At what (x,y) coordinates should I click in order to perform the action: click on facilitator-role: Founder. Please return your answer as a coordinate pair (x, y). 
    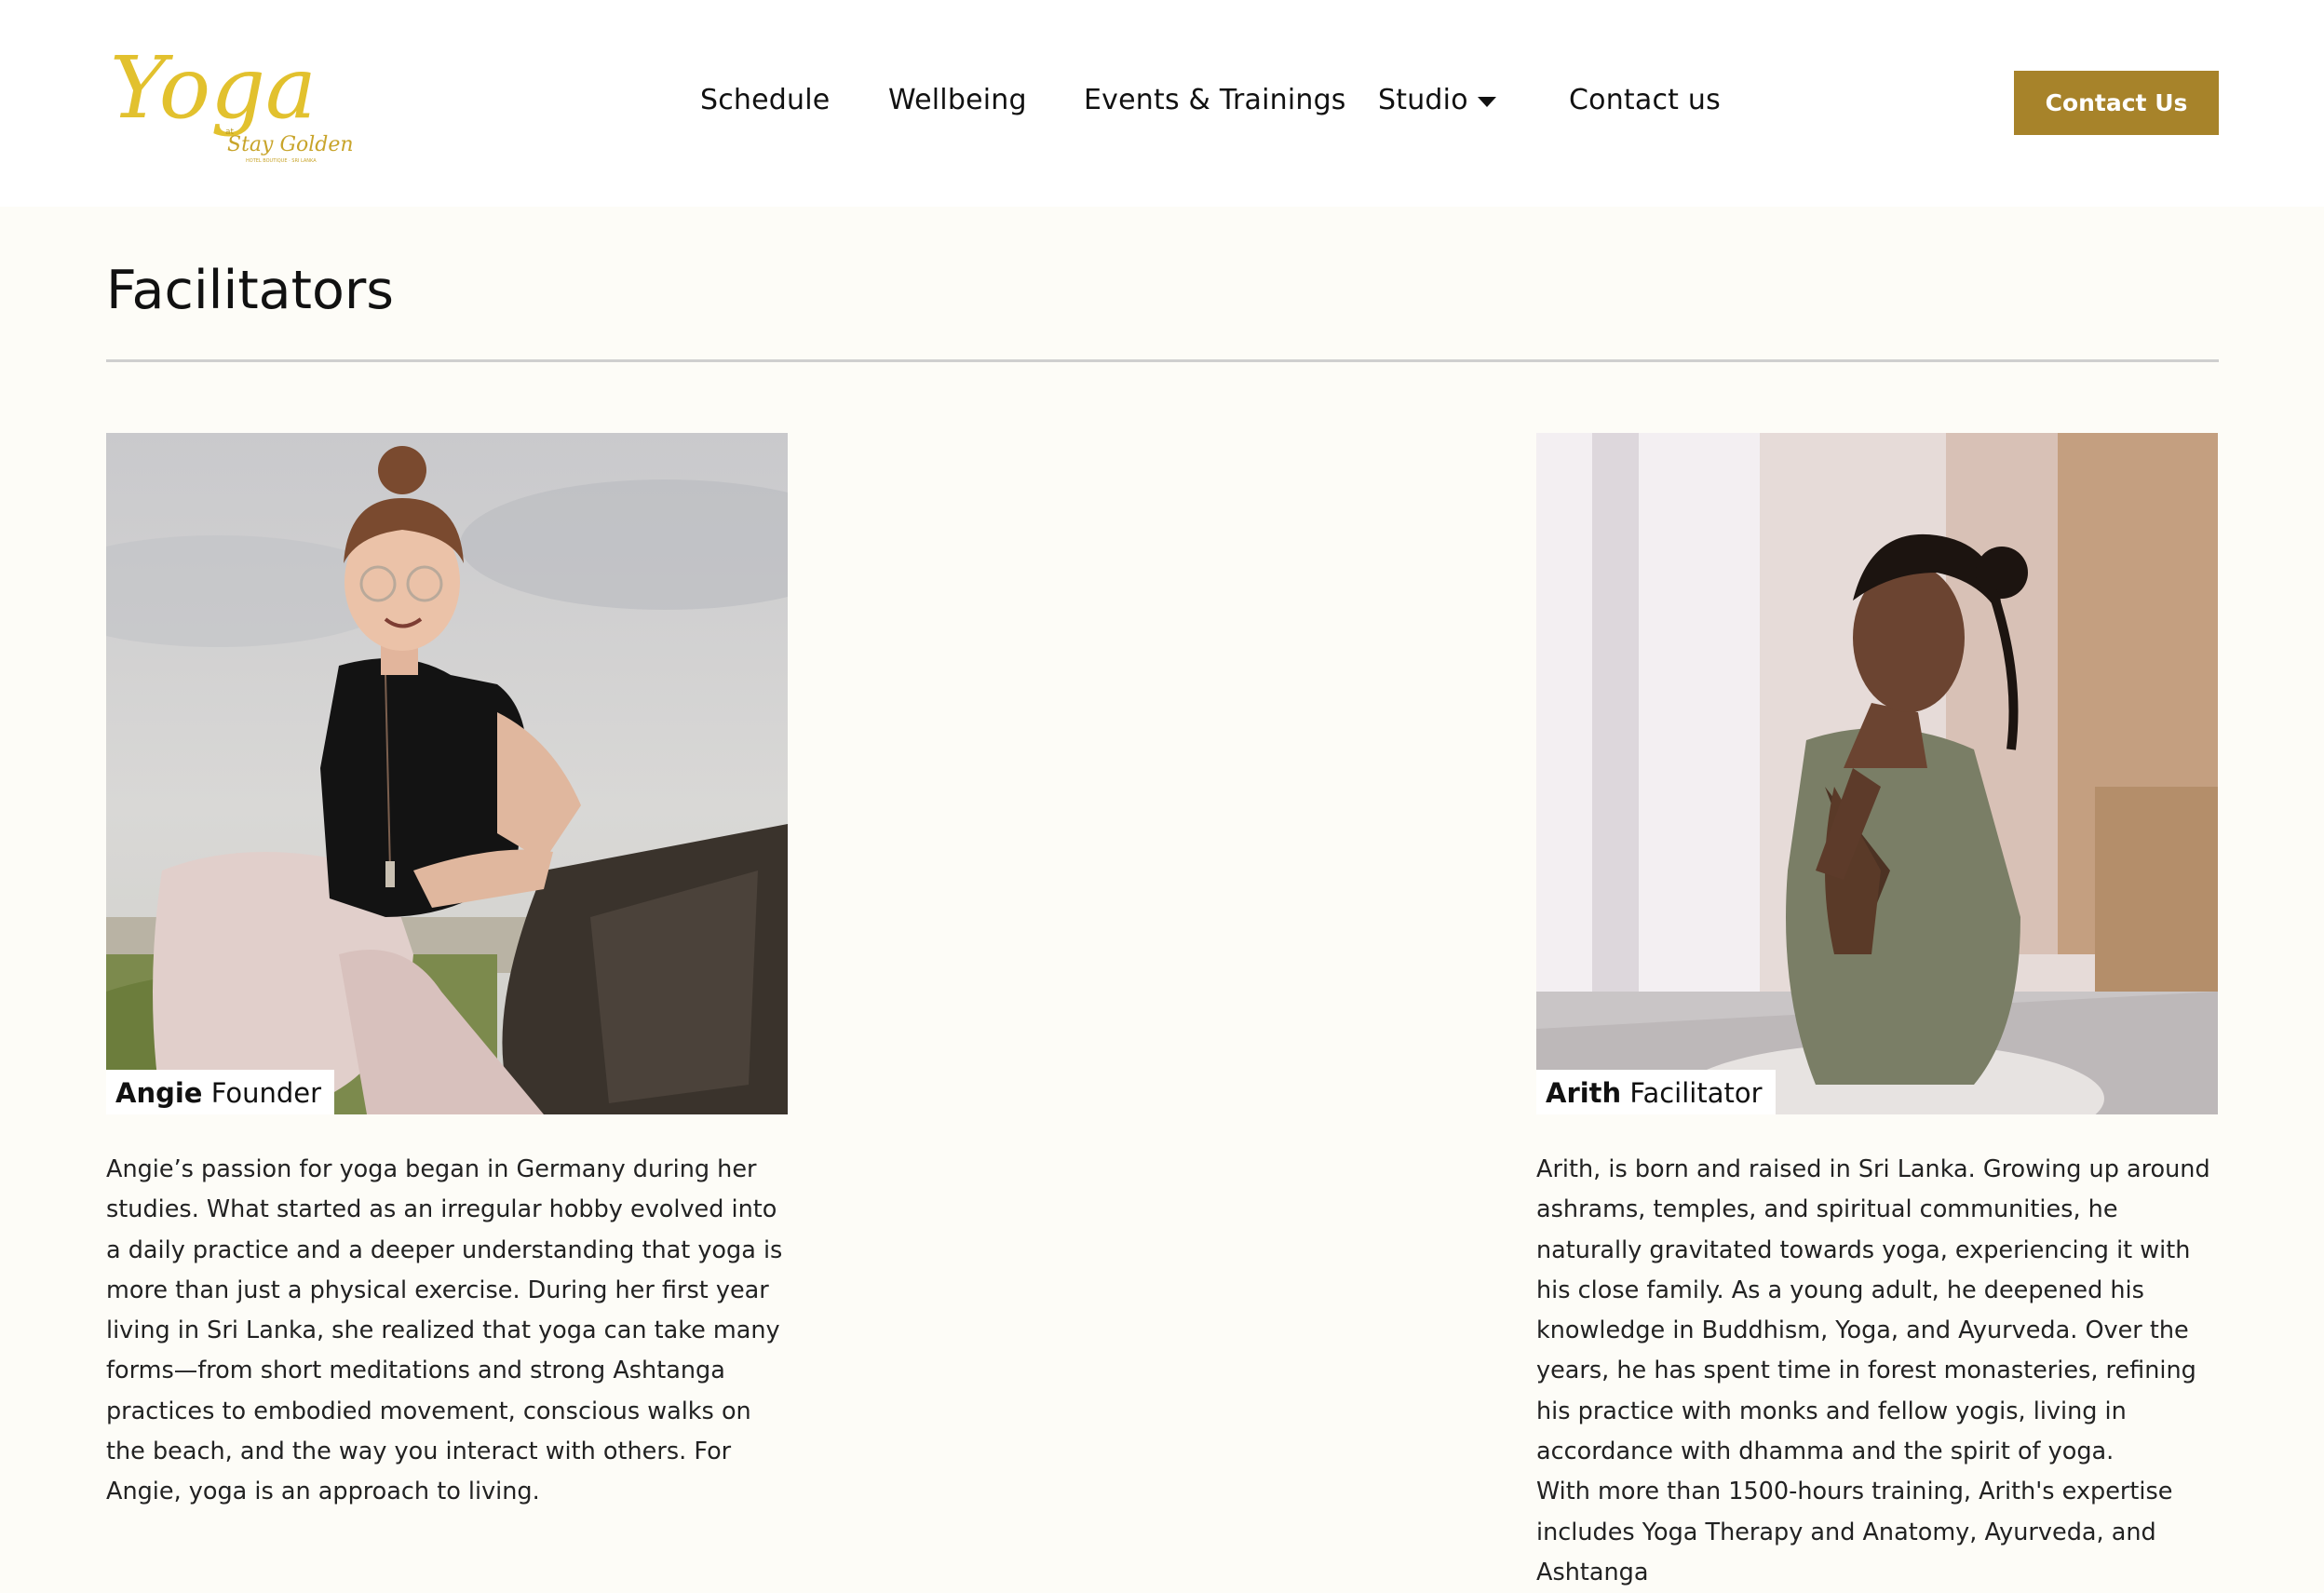
    Looking at the image, I should click on (266, 1093).